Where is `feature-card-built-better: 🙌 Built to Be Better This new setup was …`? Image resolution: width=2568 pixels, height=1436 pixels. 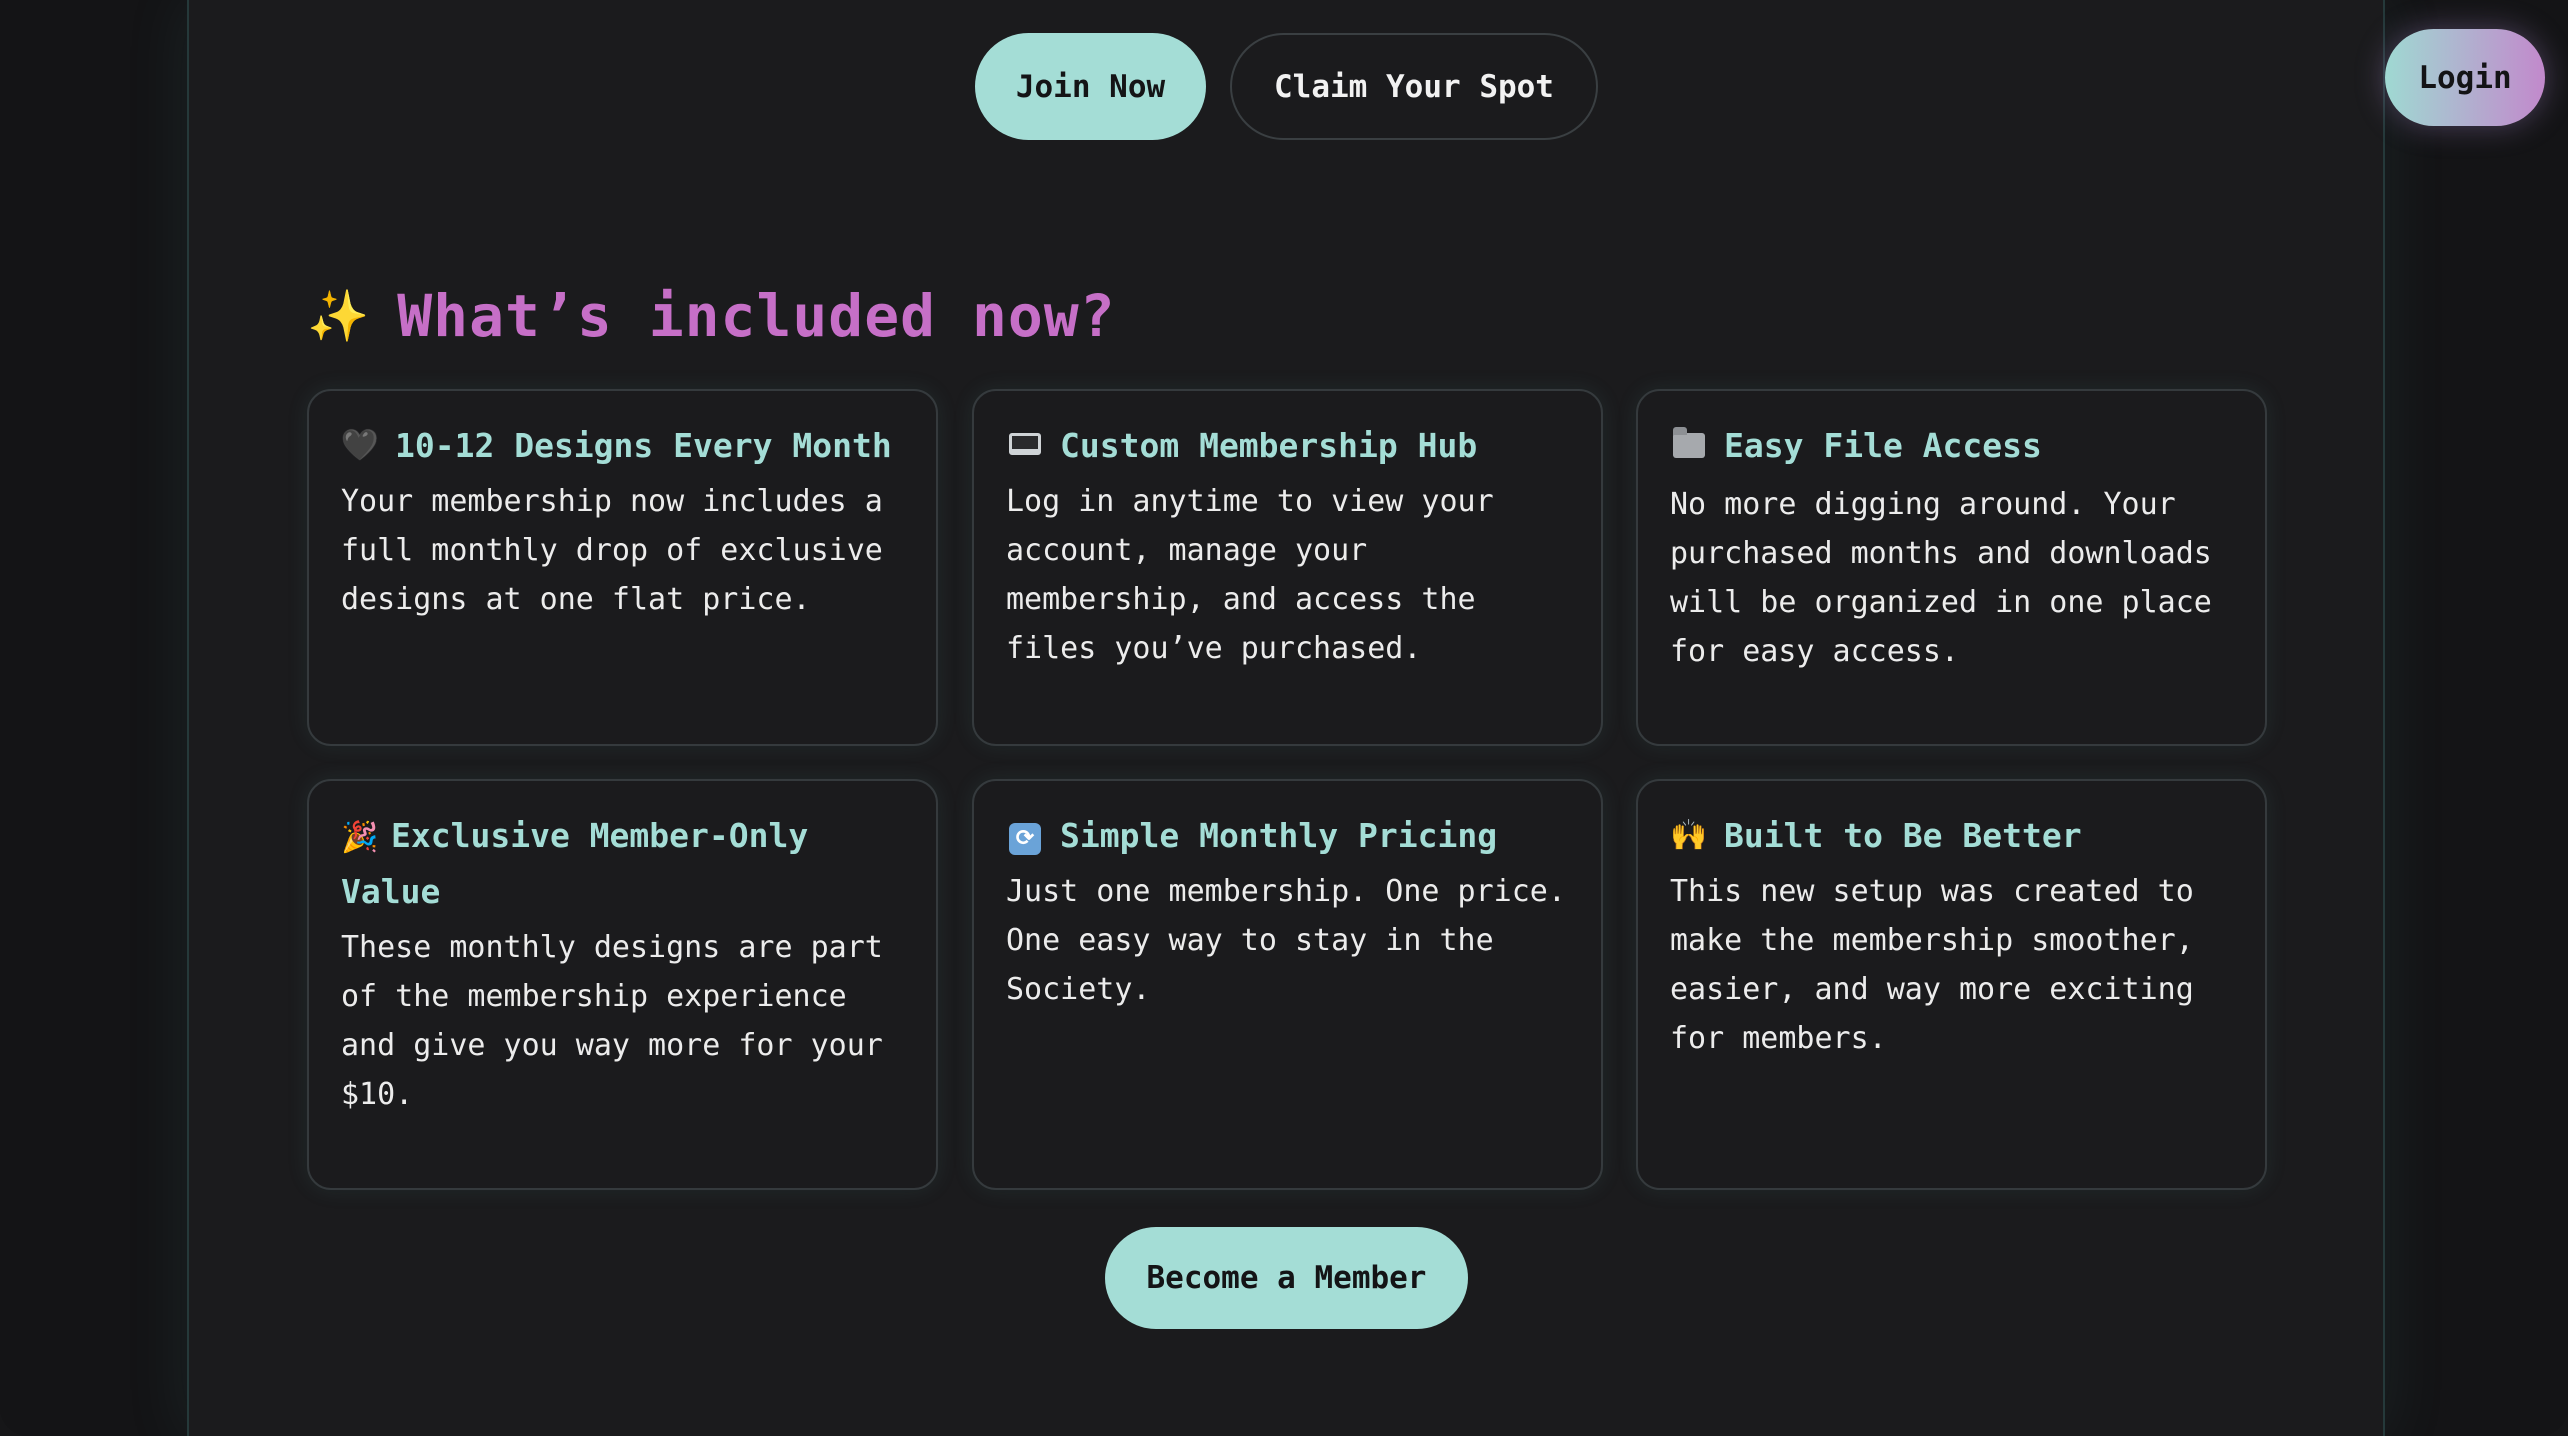
feature-card-built-better: 🙌 Built to Be Better This new setup was … is located at coordinates (1951, 984).